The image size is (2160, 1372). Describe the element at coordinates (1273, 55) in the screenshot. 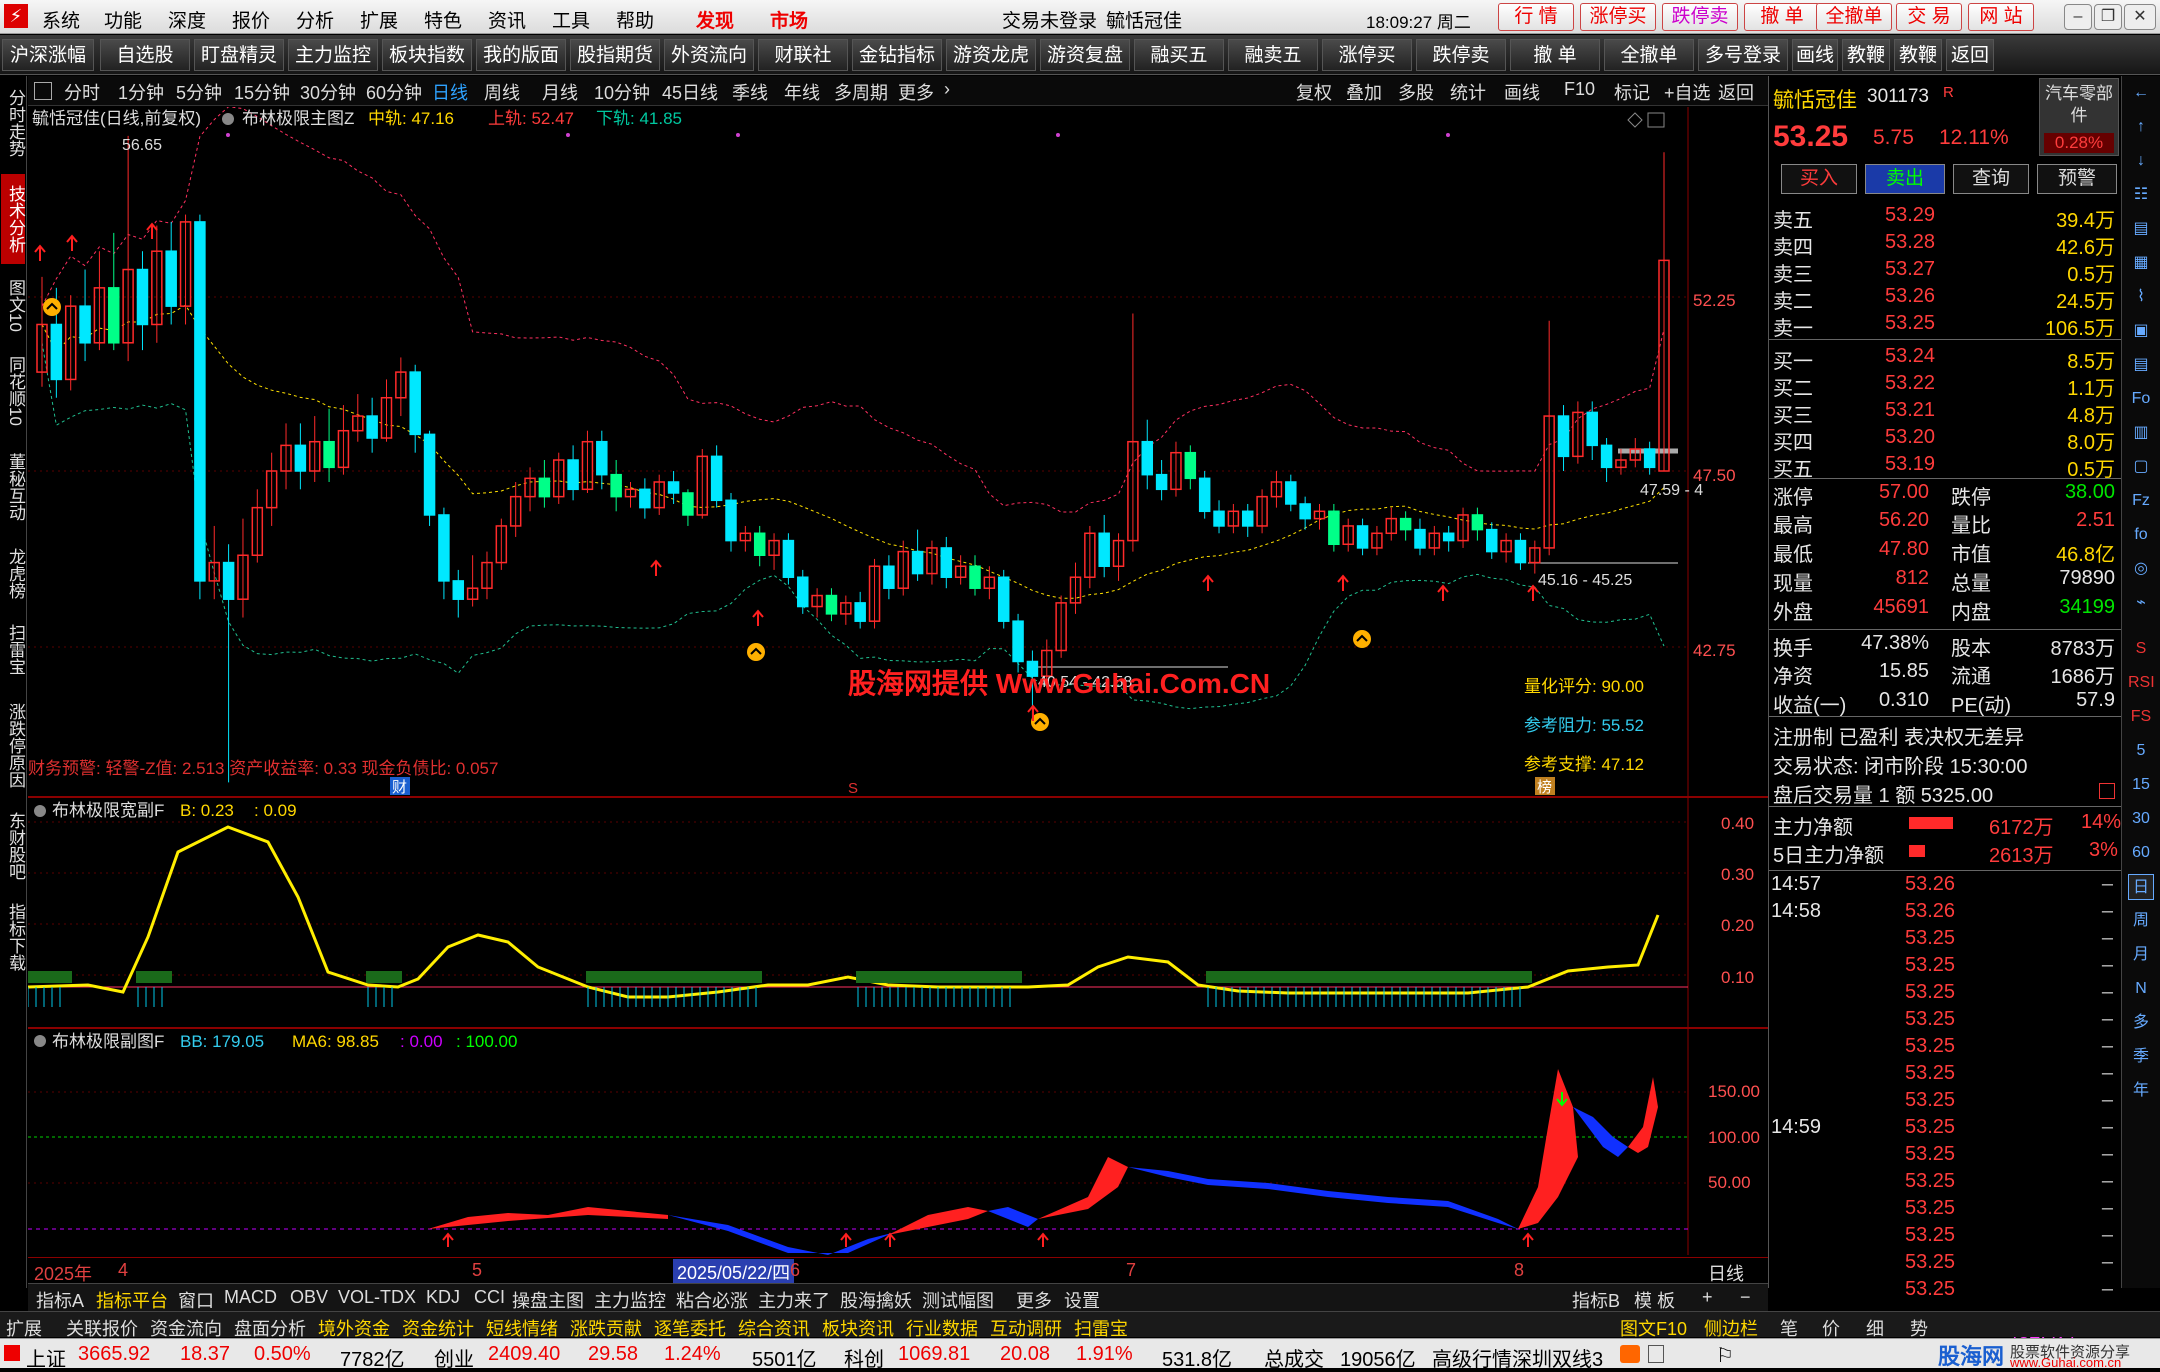

I see `toolbar-button-13: 融卖五` at that location.